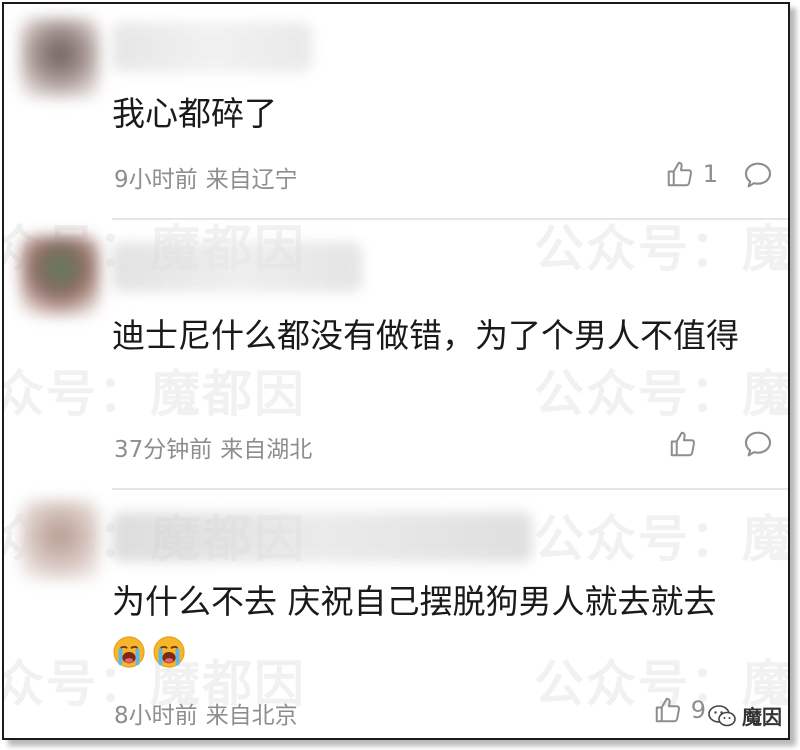 Image resolution: width=800 pixels, height=750 pixels. What do you see at coordinates (156, 180) in the screenshot?
I see `comment-time: 9小时前` at bounding box center [156, 180].